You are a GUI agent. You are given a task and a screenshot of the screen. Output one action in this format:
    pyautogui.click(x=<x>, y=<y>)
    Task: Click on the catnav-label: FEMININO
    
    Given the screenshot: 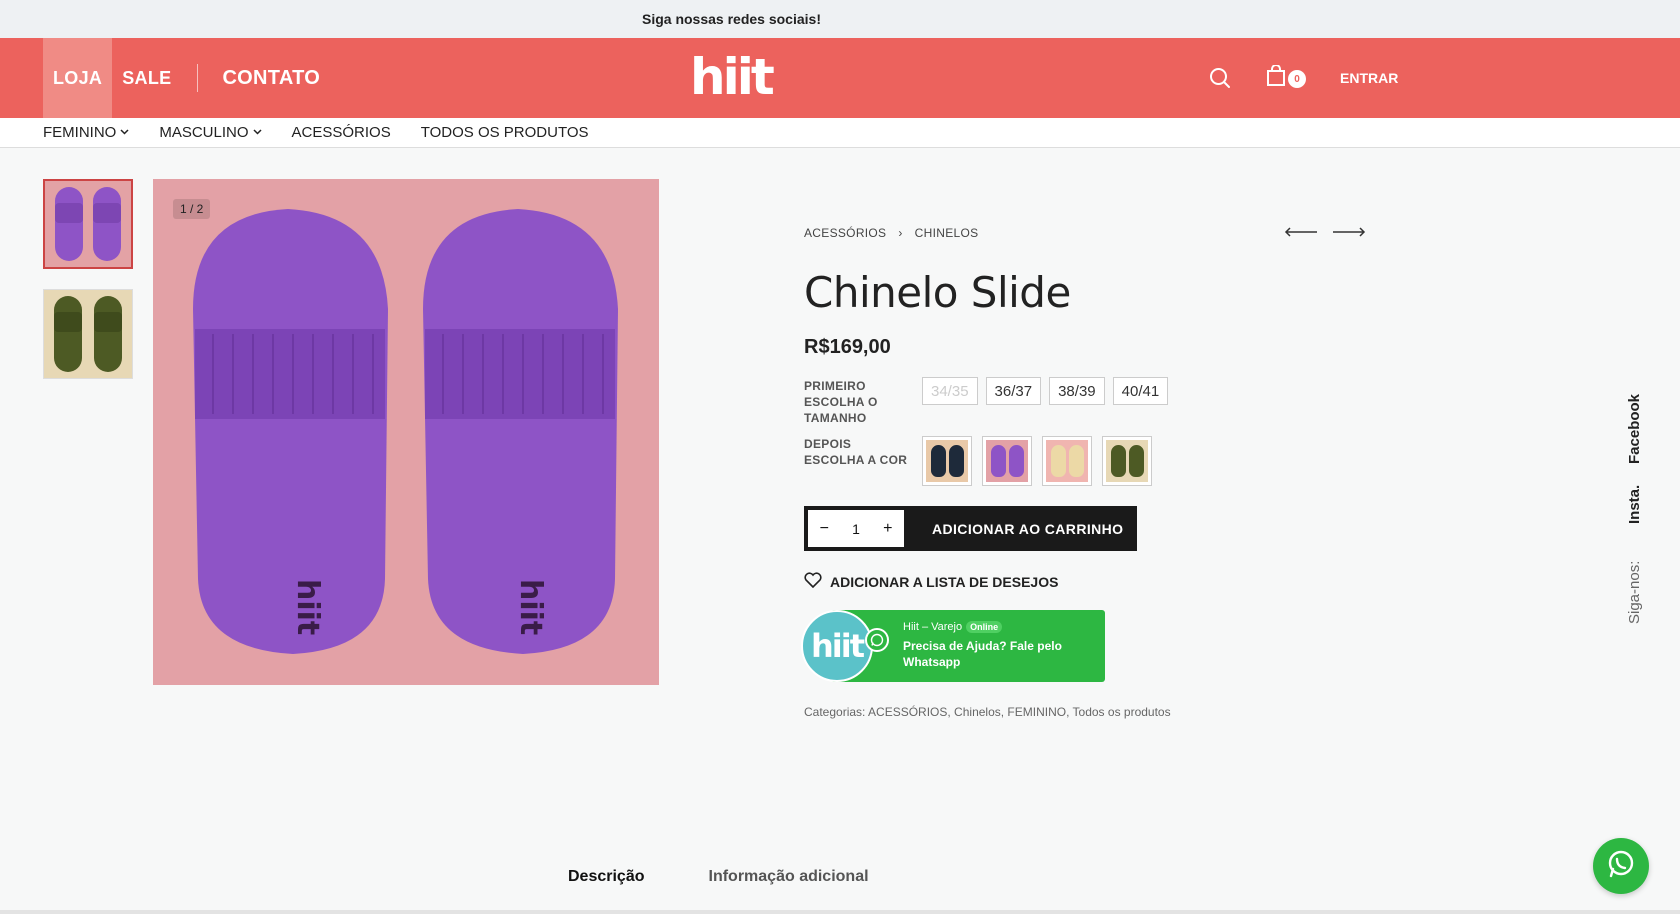 What is the action you would take?
    pyautogui.click(x=80, y=132)
    